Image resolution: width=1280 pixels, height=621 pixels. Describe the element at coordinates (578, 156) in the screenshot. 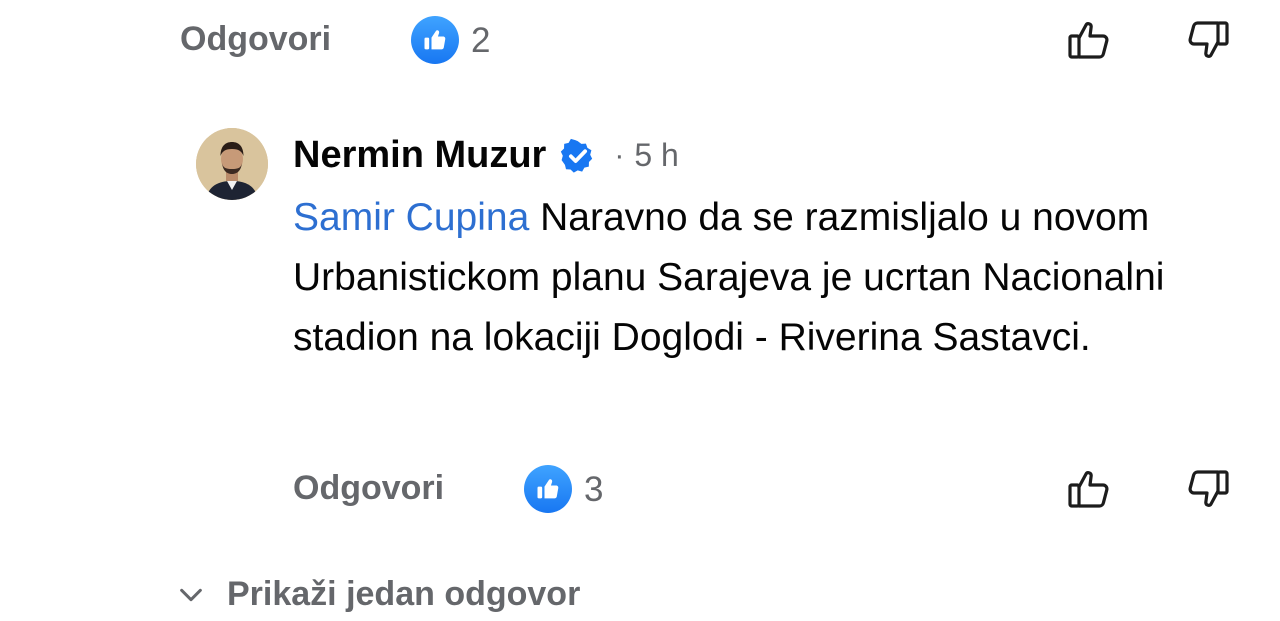

I see `verified-badge-icon` at that location.